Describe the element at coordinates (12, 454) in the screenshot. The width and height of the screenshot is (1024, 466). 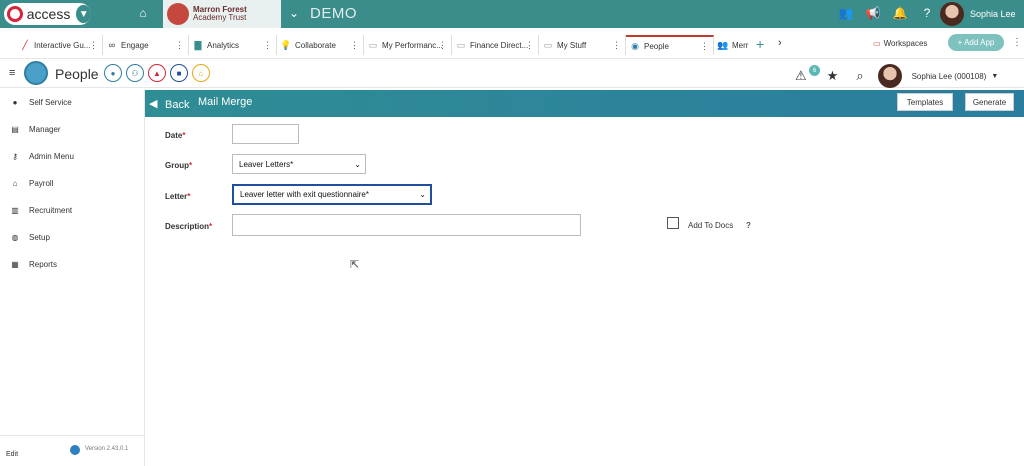
I see `edit-link: Edit` at that location.